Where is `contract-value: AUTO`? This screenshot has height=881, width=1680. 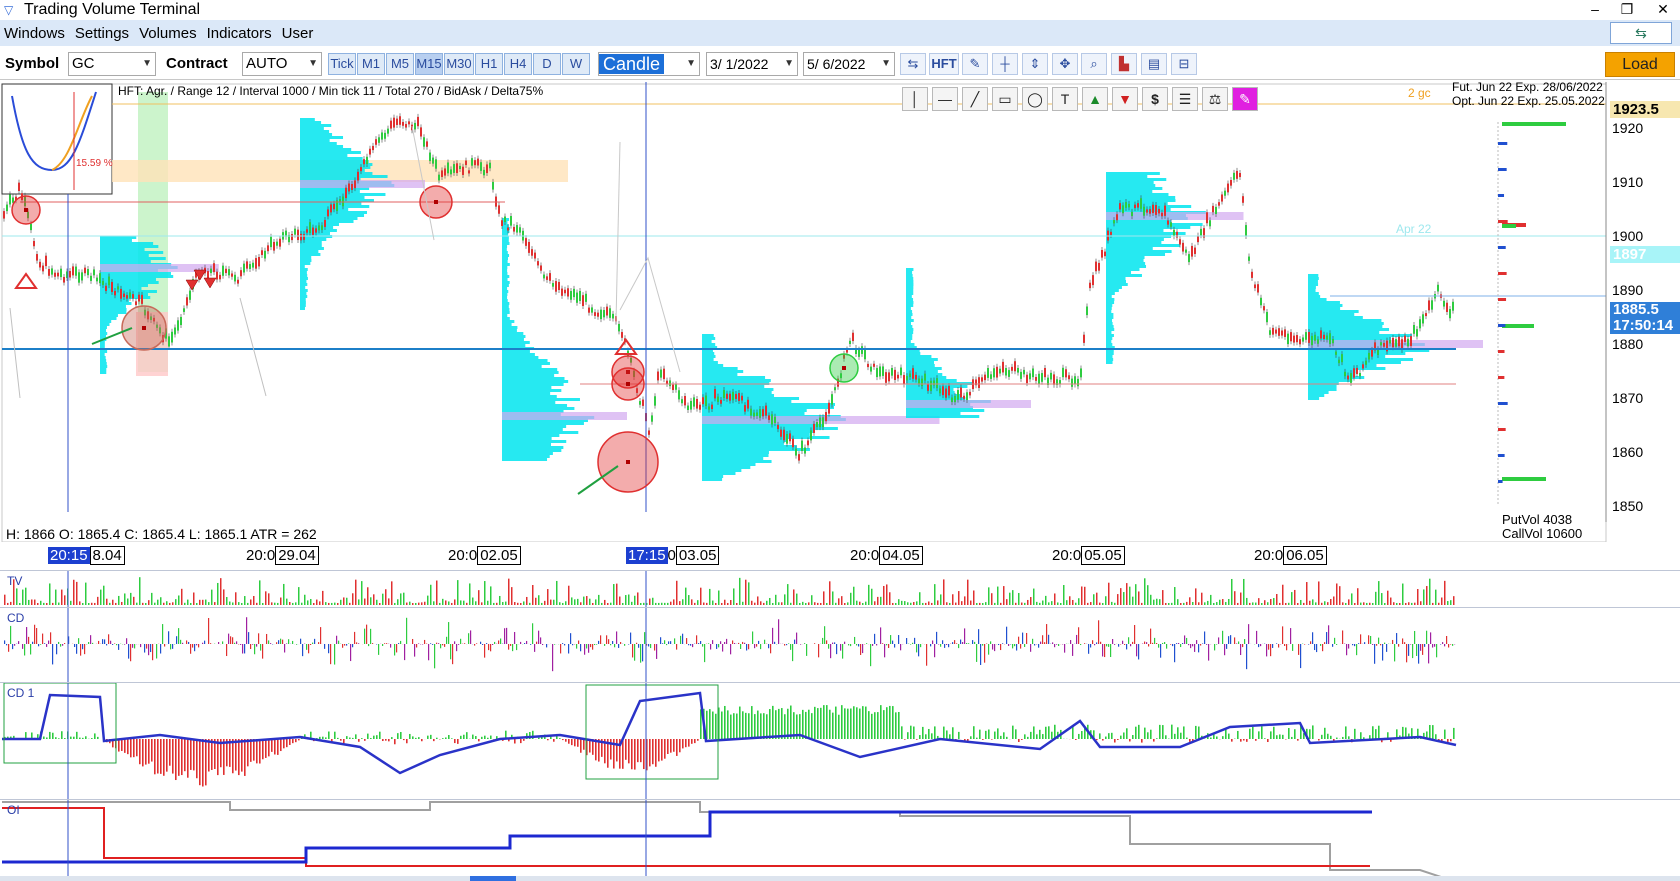 contract-value: AUTO is located at coordinates (267, 63).